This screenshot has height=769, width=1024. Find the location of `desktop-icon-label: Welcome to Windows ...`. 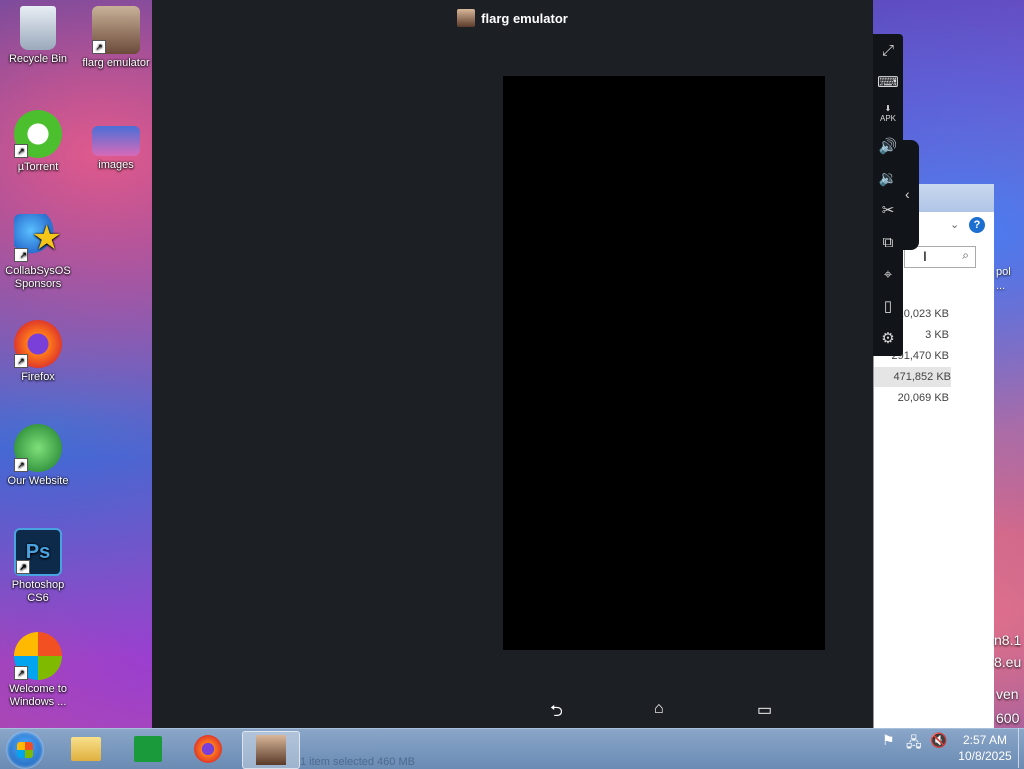

desktop-icon-label: Welcome to Windows ... is located at coordinates (38, 695).